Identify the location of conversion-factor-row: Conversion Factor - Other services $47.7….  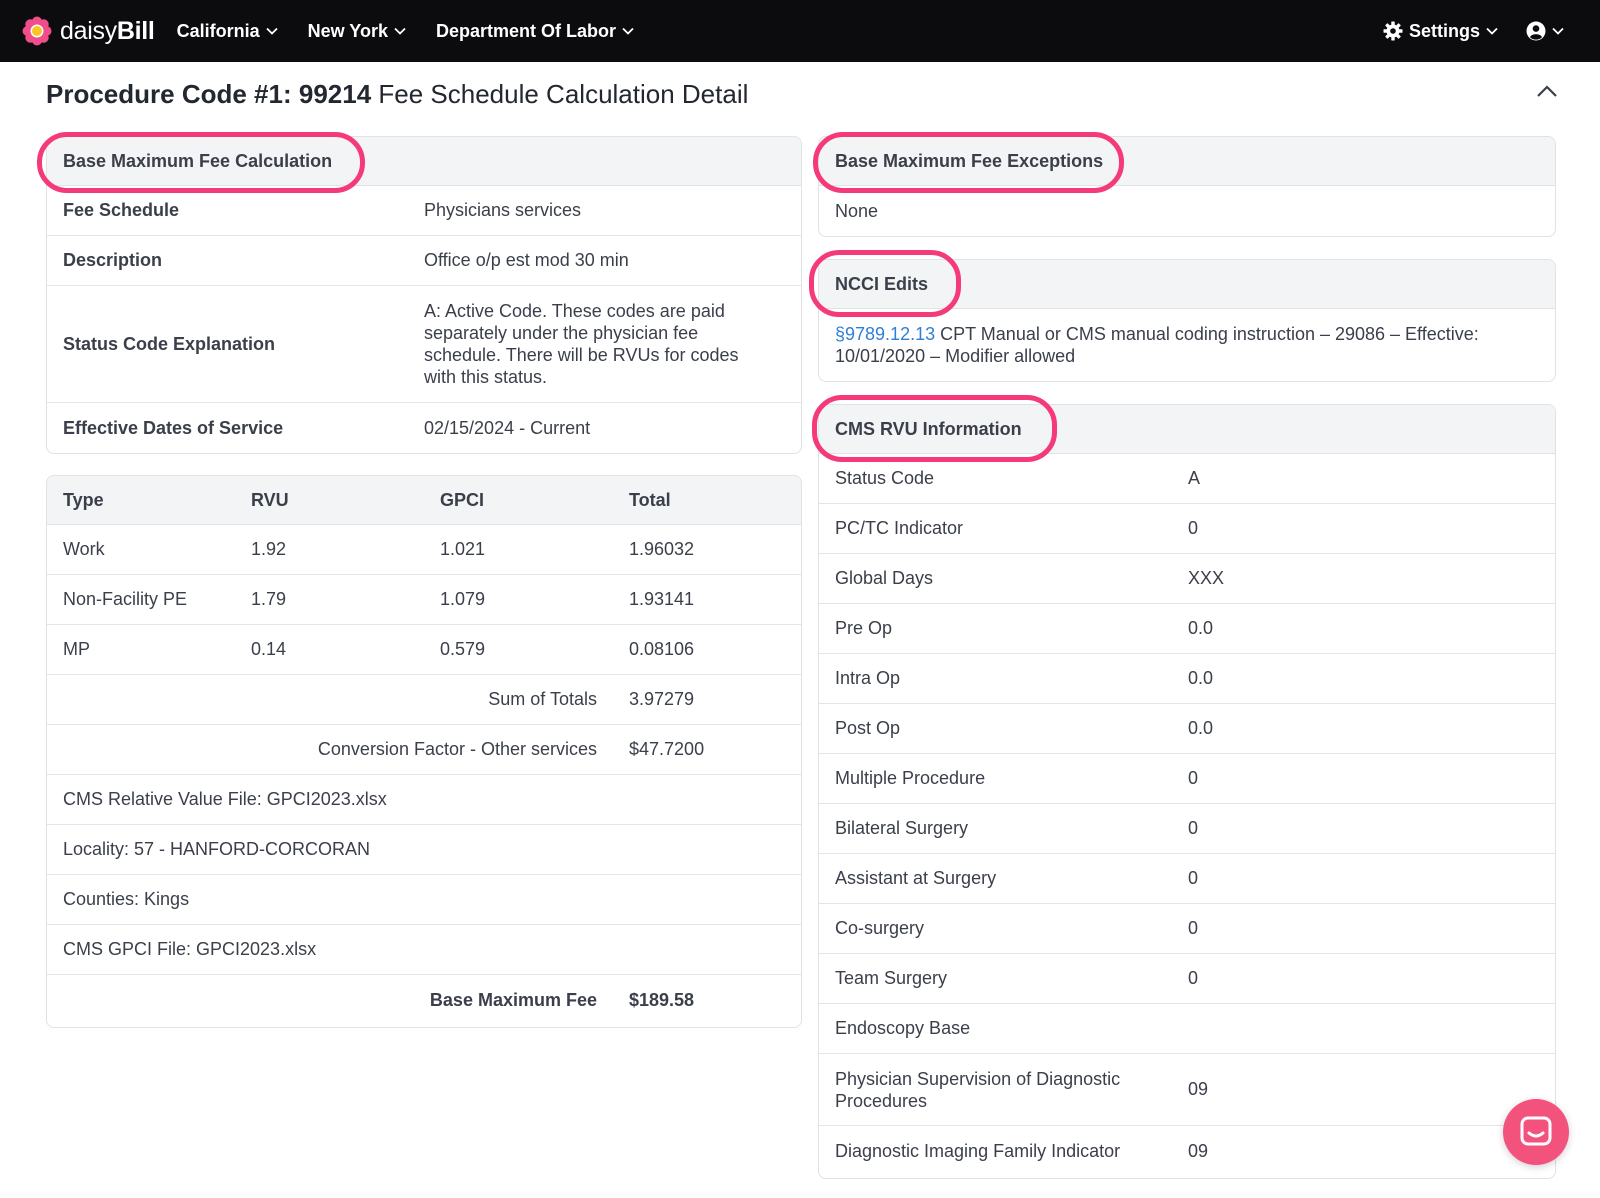
(424, 750).